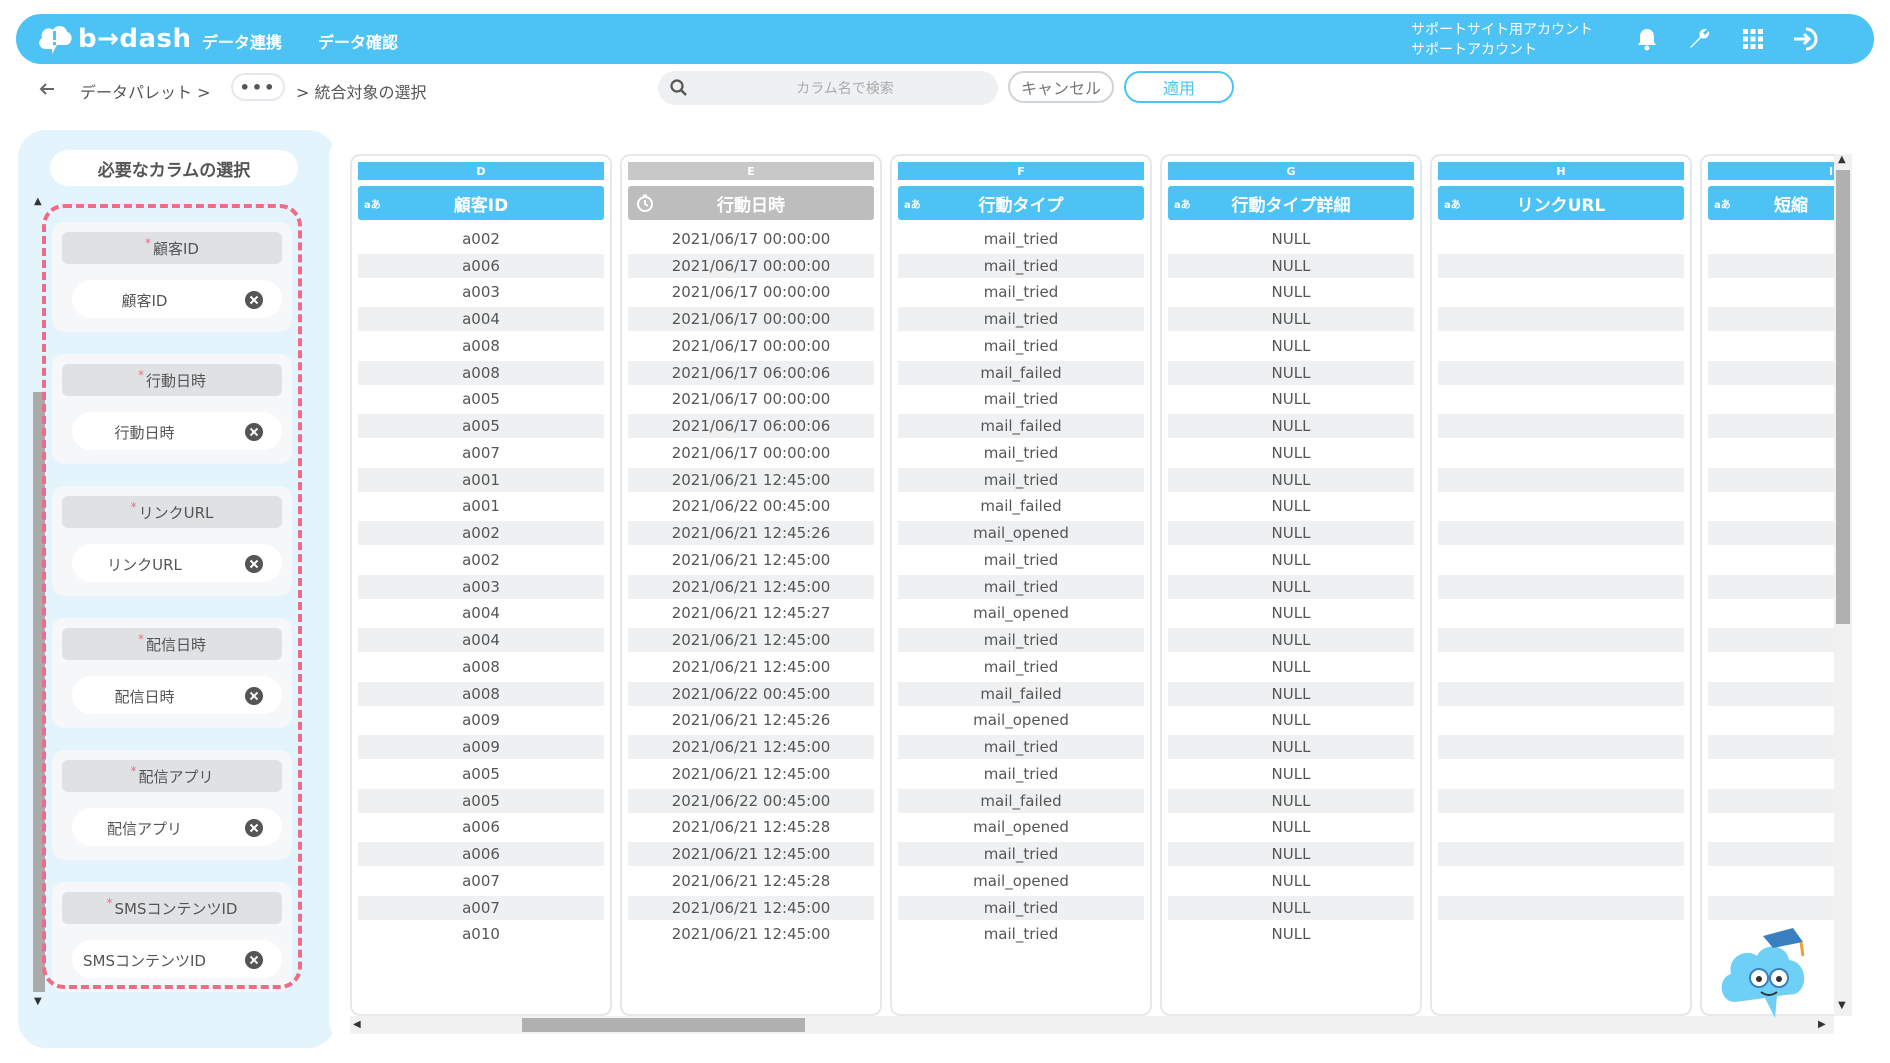  I want to click on breadcrumb-more-button: •••, so click(258, 87).